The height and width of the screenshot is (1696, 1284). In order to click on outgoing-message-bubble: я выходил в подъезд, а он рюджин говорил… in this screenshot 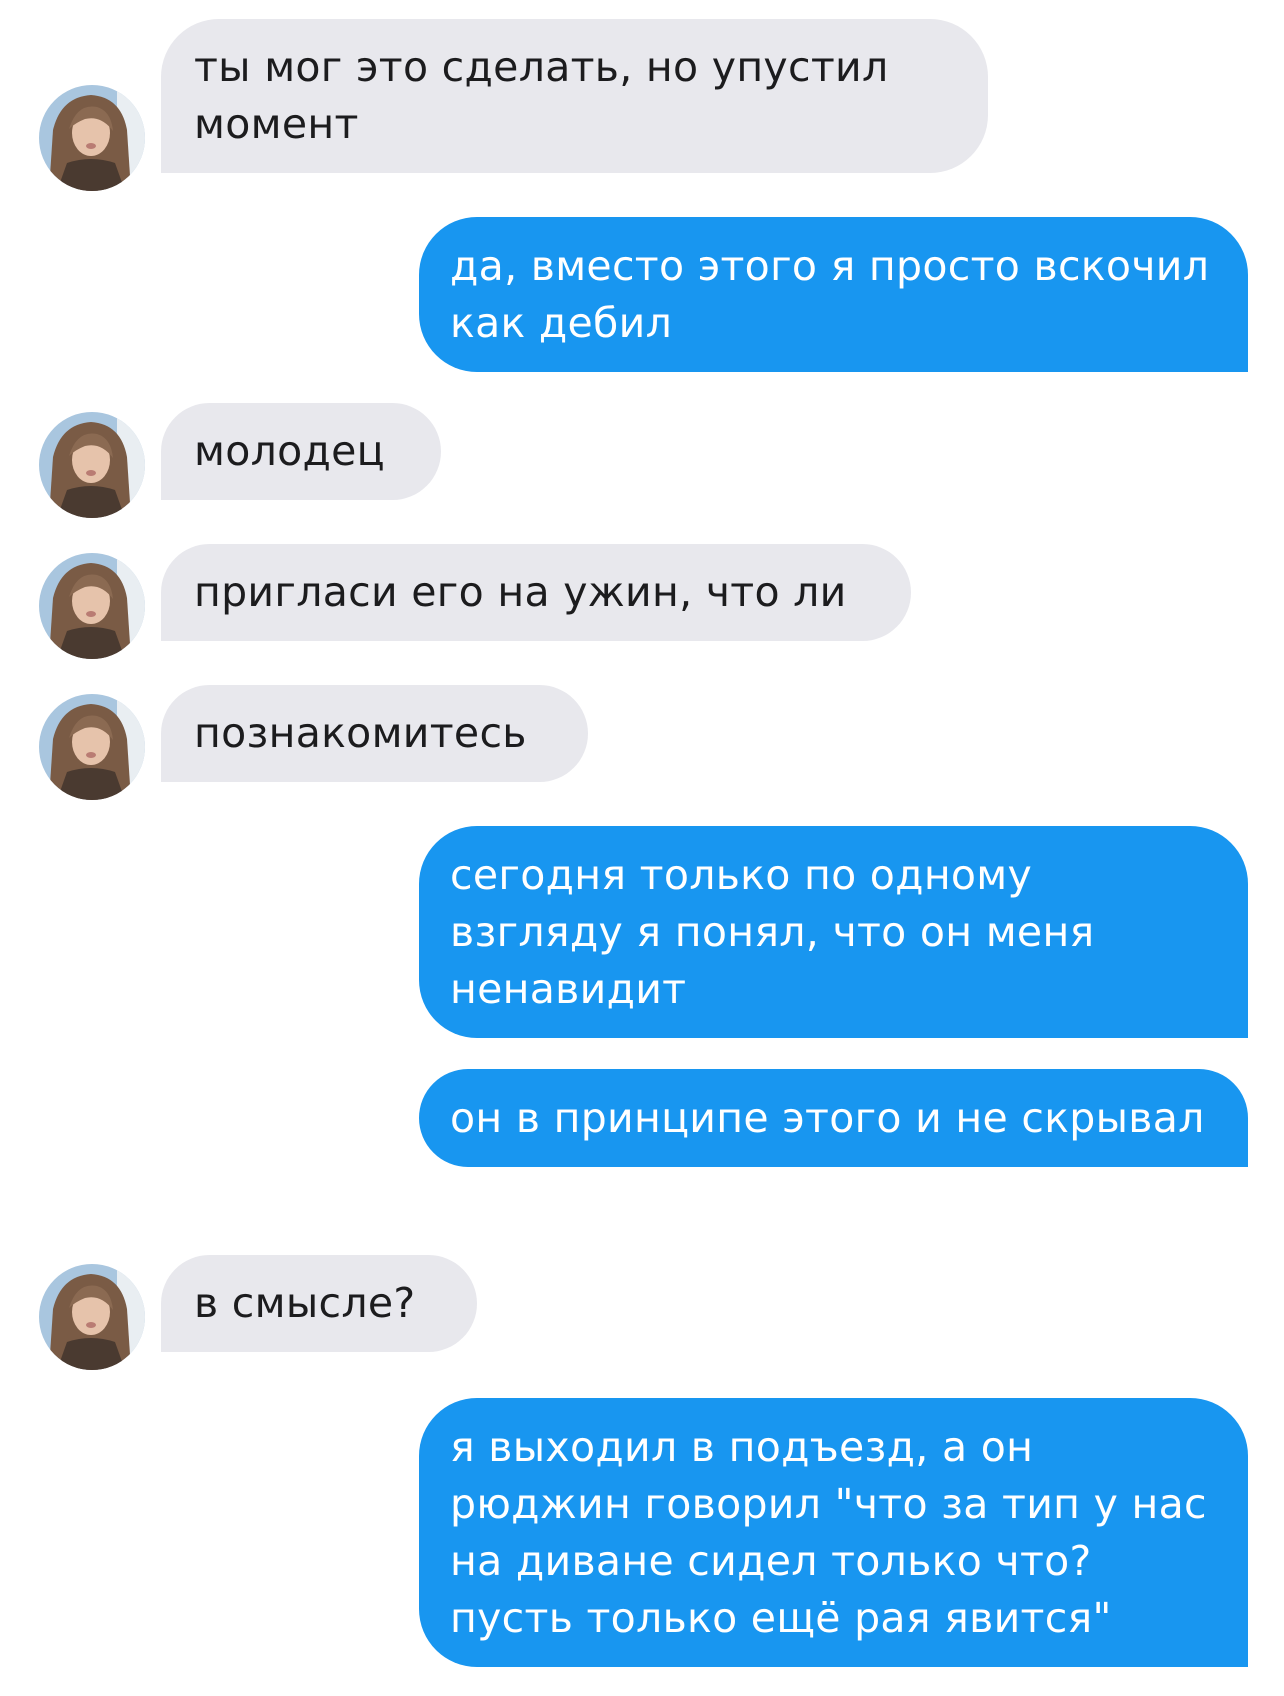, I will do `click(833, 1532)`.